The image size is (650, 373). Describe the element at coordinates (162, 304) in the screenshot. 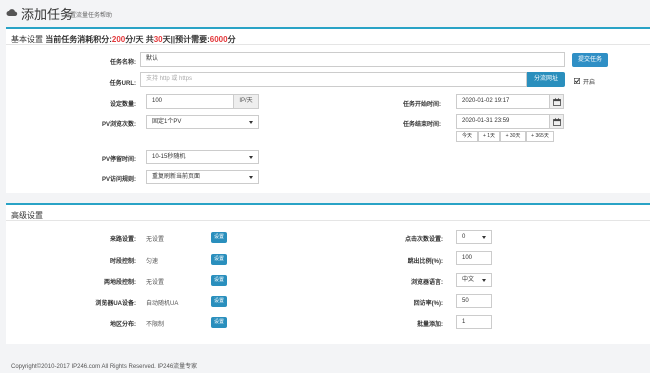

I see `ua-value: 自动随机UA` at that location.